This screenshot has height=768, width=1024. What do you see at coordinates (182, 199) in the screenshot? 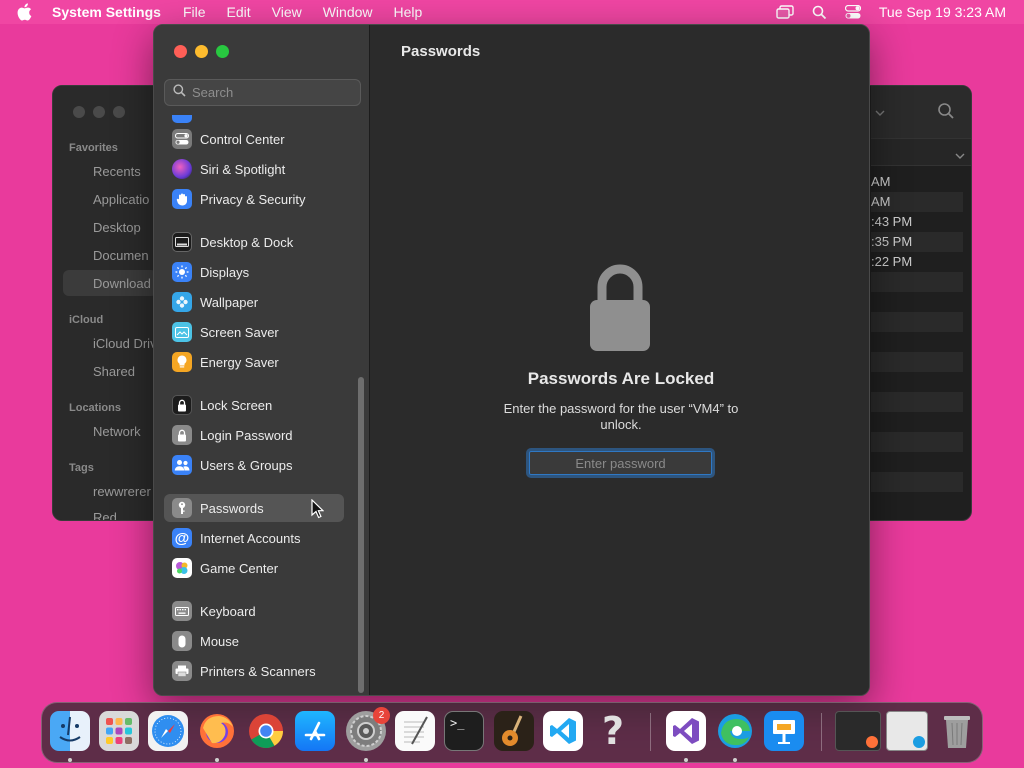
I see `hand-icon` at bounding box center [182, 199].